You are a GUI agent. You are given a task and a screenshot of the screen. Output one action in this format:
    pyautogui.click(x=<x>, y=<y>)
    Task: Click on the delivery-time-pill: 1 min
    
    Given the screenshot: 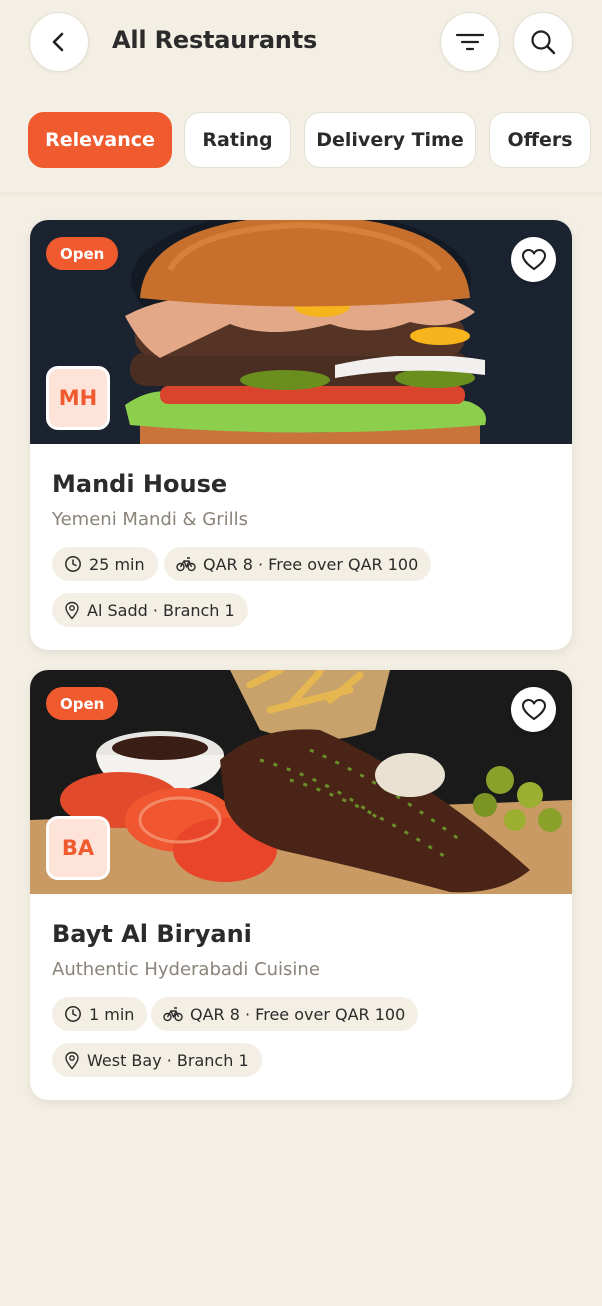 What is the action you would take?
    pyautogui.click(x=100, y=1014)
    